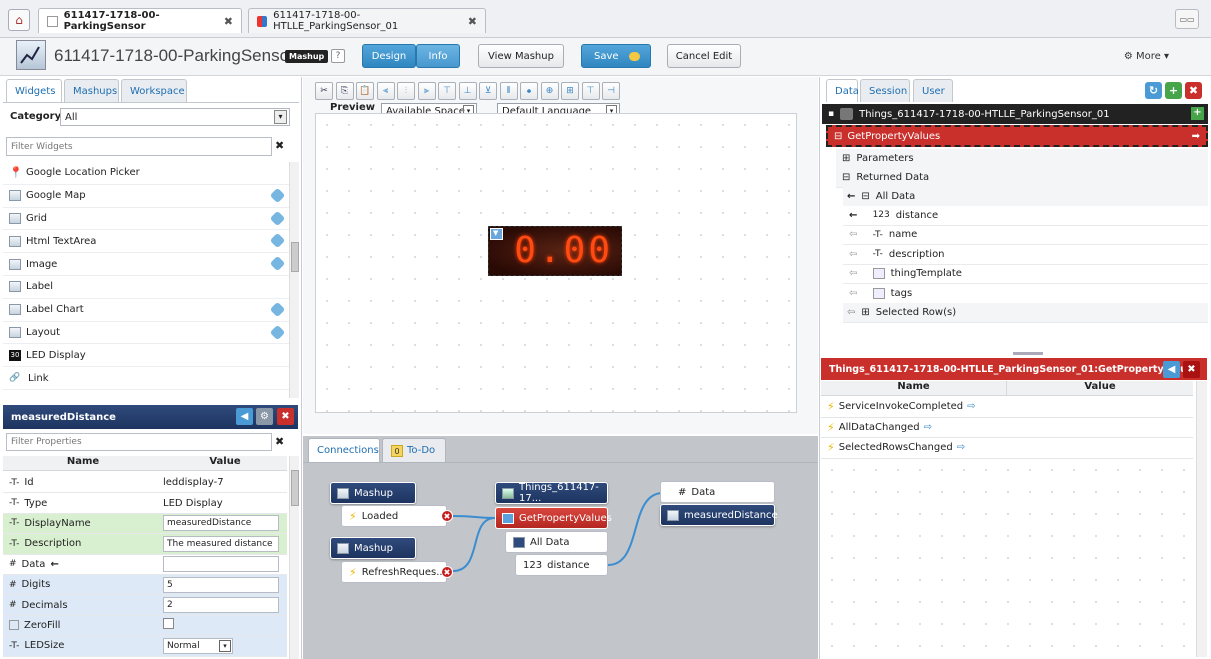 The width and height of the screenshot is (1211, 659). Describe the element at coordinates (556, 542) in the screenshot. I see `all-data-node: All Data` at that location.